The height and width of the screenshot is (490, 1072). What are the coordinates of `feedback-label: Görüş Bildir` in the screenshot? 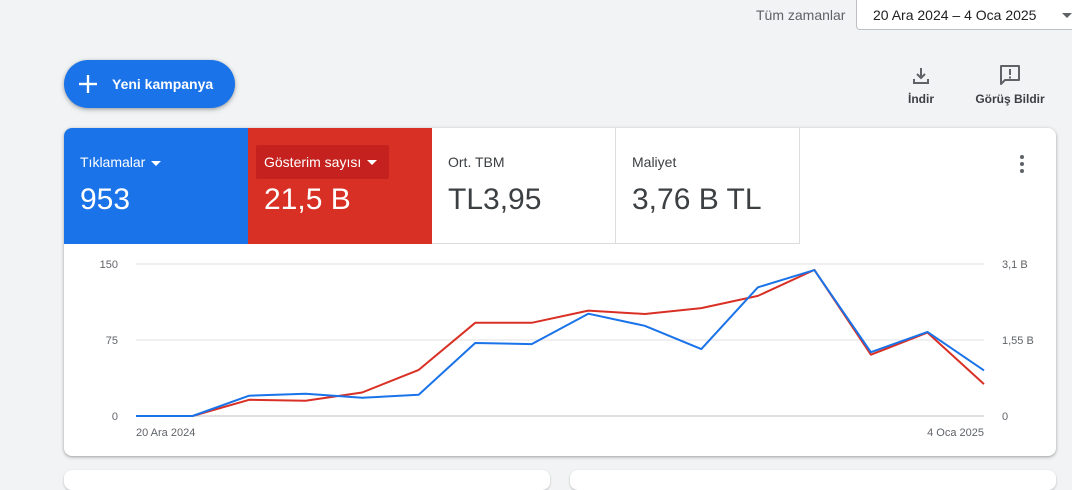 It's located at (1010, 99).